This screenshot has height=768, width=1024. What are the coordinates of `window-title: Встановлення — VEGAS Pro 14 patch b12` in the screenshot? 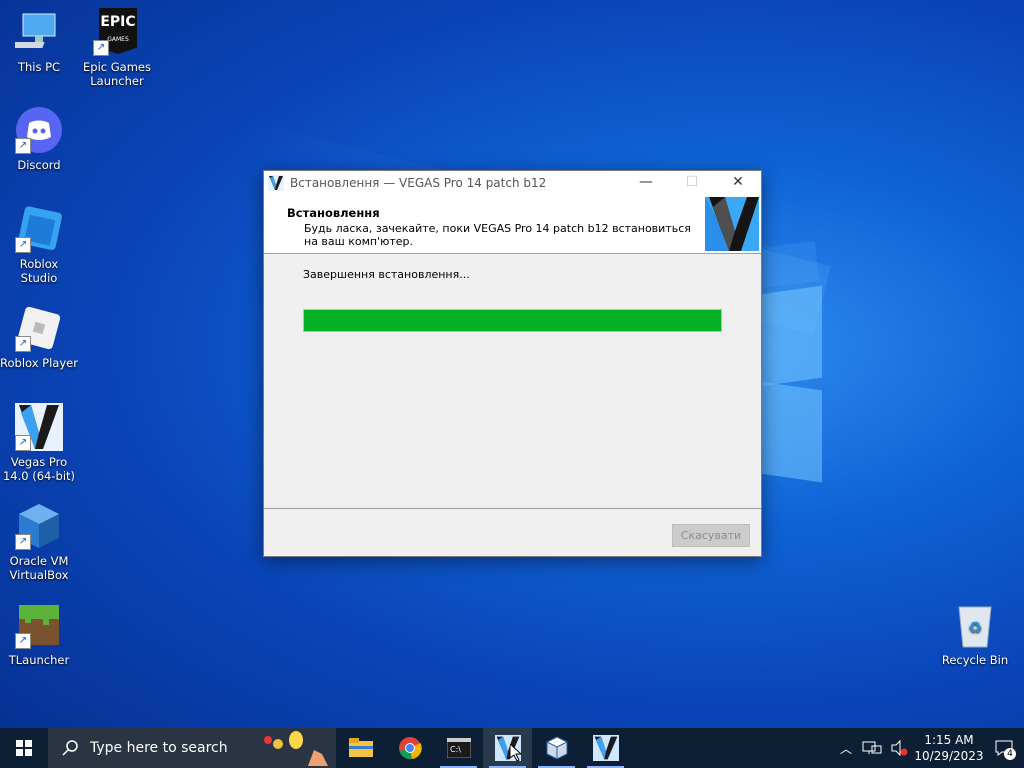 It's located at (418, 183).